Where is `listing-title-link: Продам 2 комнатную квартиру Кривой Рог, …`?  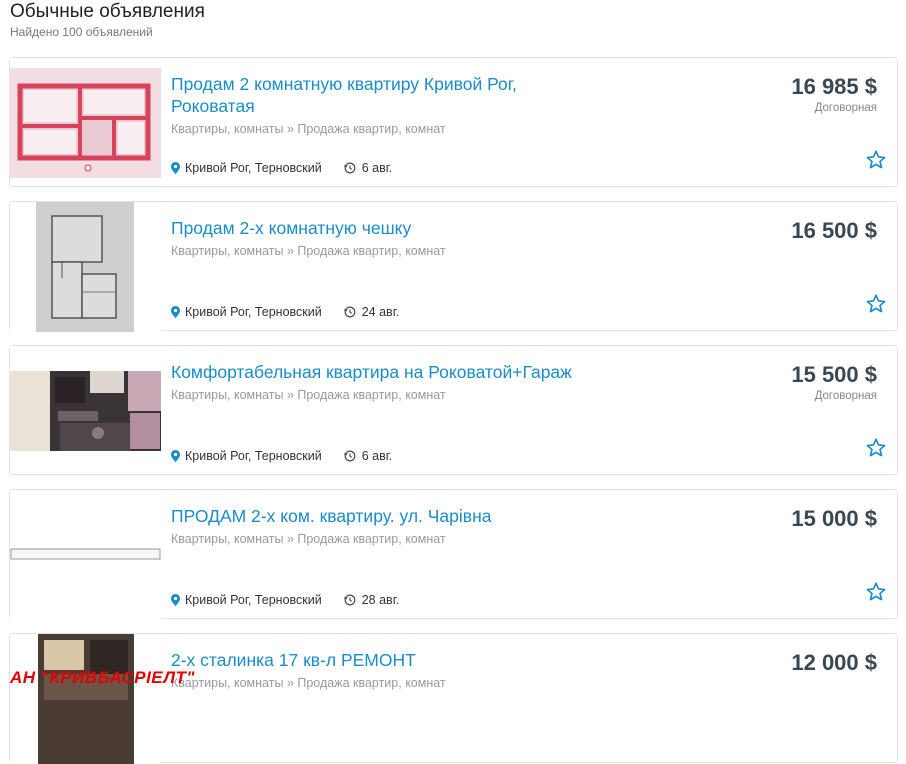
listing-title-link: Продам 2 комнатную квартиру Кривой Рог, … is located at coordinates (381, 95).